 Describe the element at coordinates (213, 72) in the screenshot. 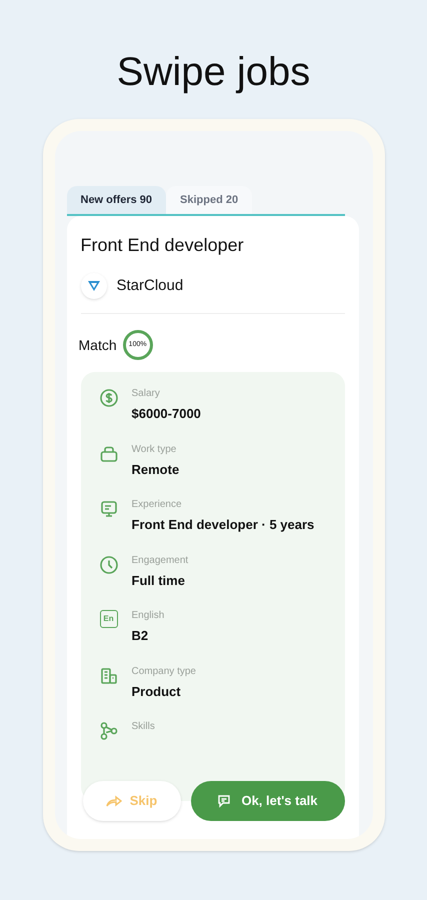

I see `headline: Swipe jobs` at that location.